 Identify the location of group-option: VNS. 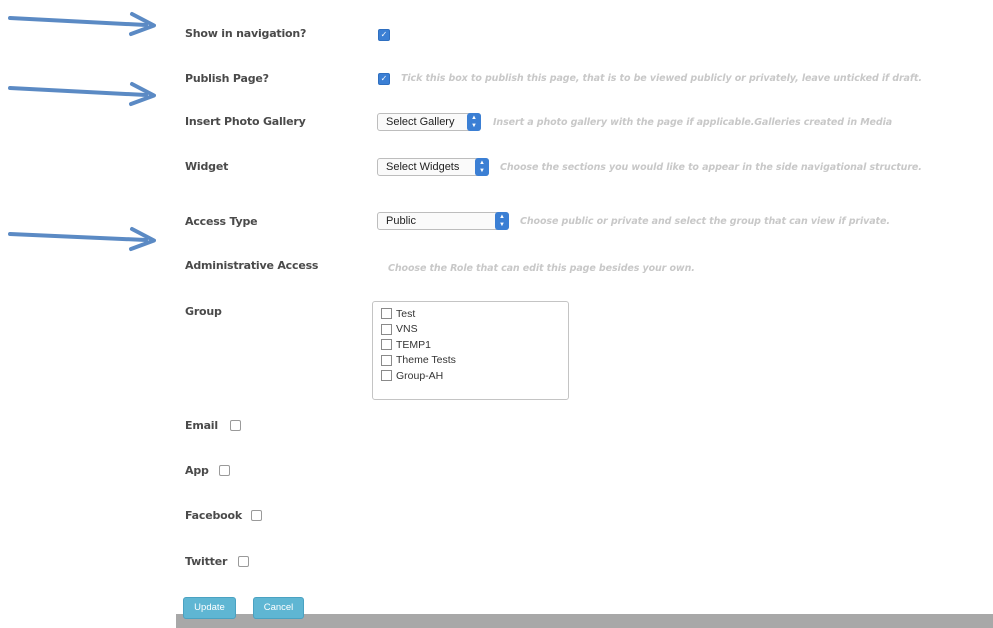
(470, 330).